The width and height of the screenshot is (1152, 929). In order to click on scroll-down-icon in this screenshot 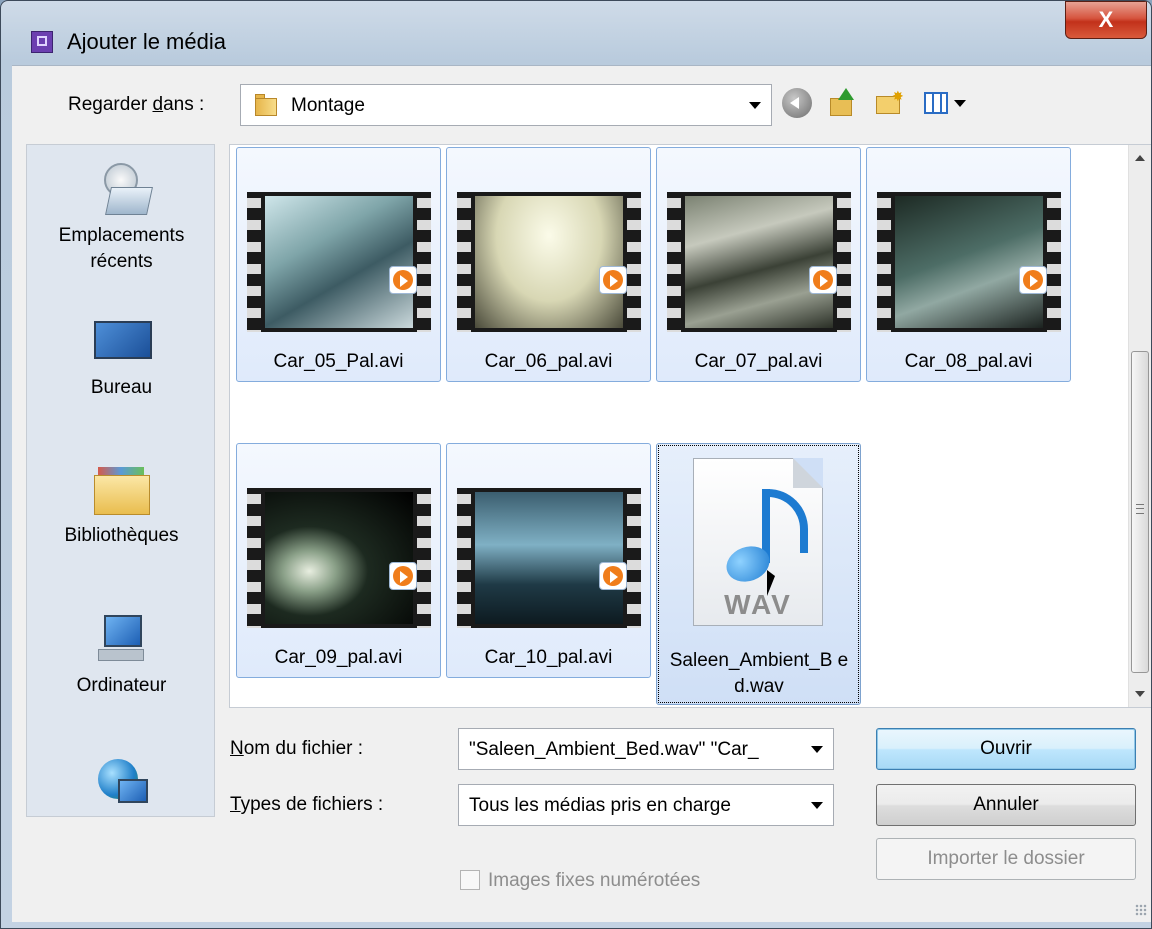, I will do `click(1140, 694)`.